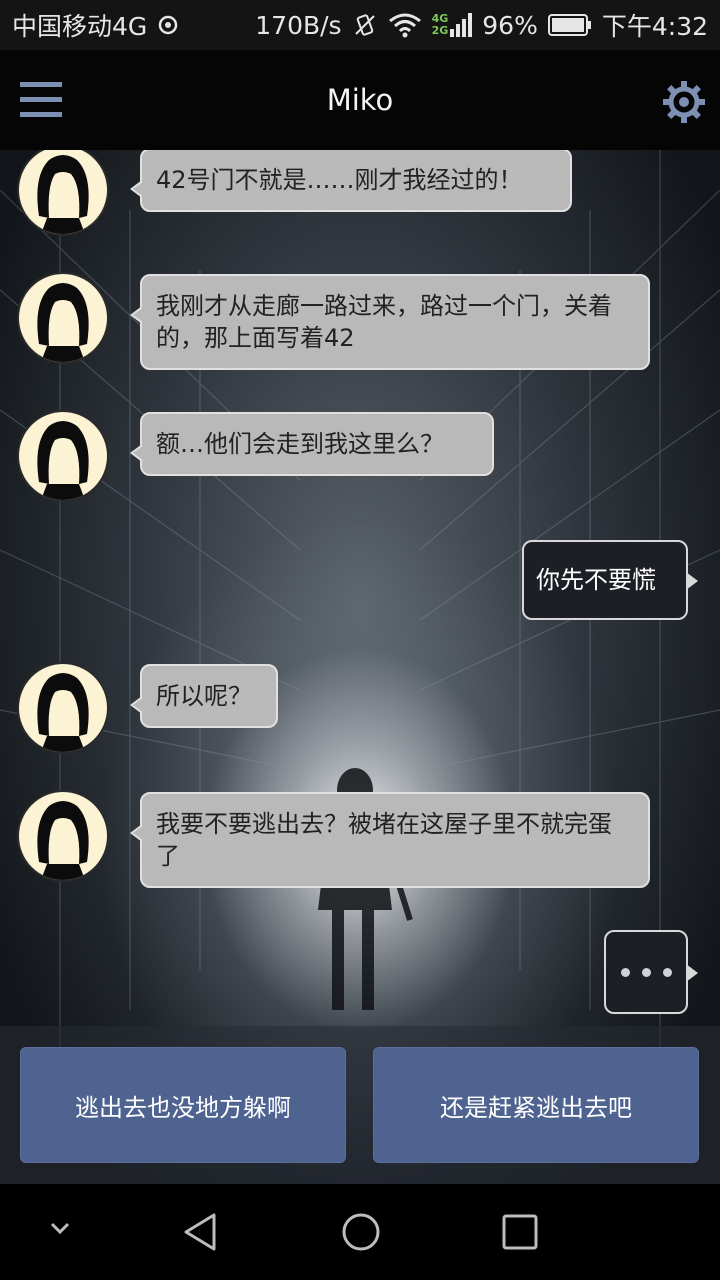 The height and width of the screenshot is (1280, 720). Describe the element at coordinates (298, 25) in the screenshot. I see `network-speed: 170B/s` at that location.